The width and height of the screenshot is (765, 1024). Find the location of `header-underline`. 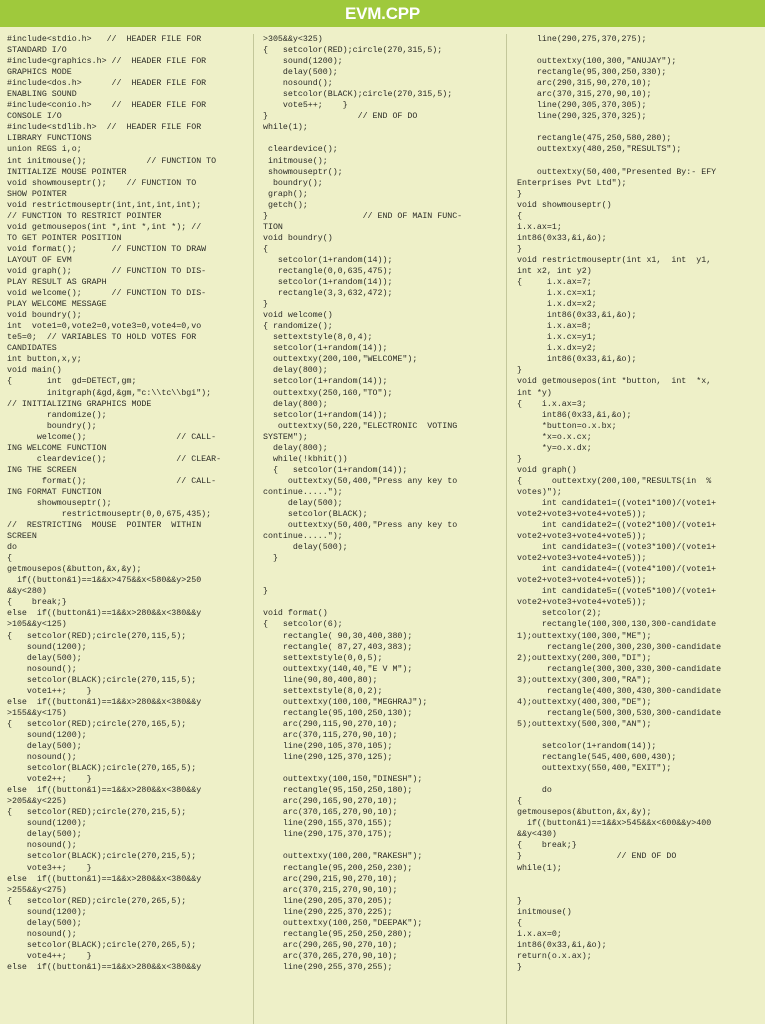

header-underline is located at coordinates (382, 29).